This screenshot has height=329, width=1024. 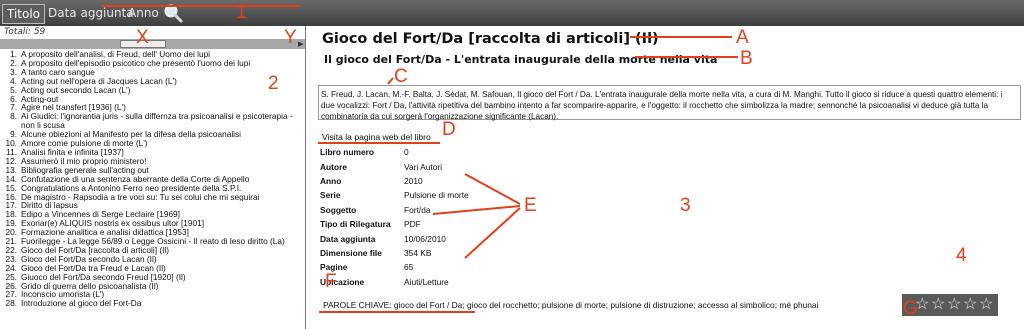 I want to click on detail-label: Serie, so click(x=330, y=195).